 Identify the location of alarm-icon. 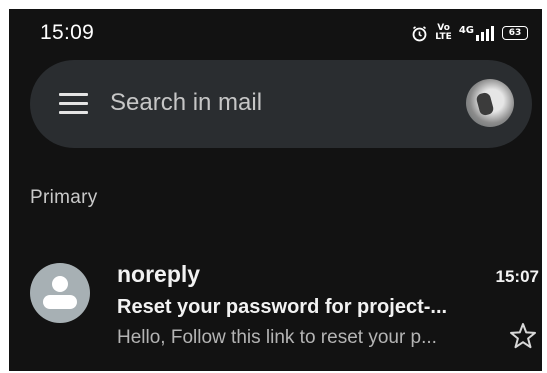
(419, 33).